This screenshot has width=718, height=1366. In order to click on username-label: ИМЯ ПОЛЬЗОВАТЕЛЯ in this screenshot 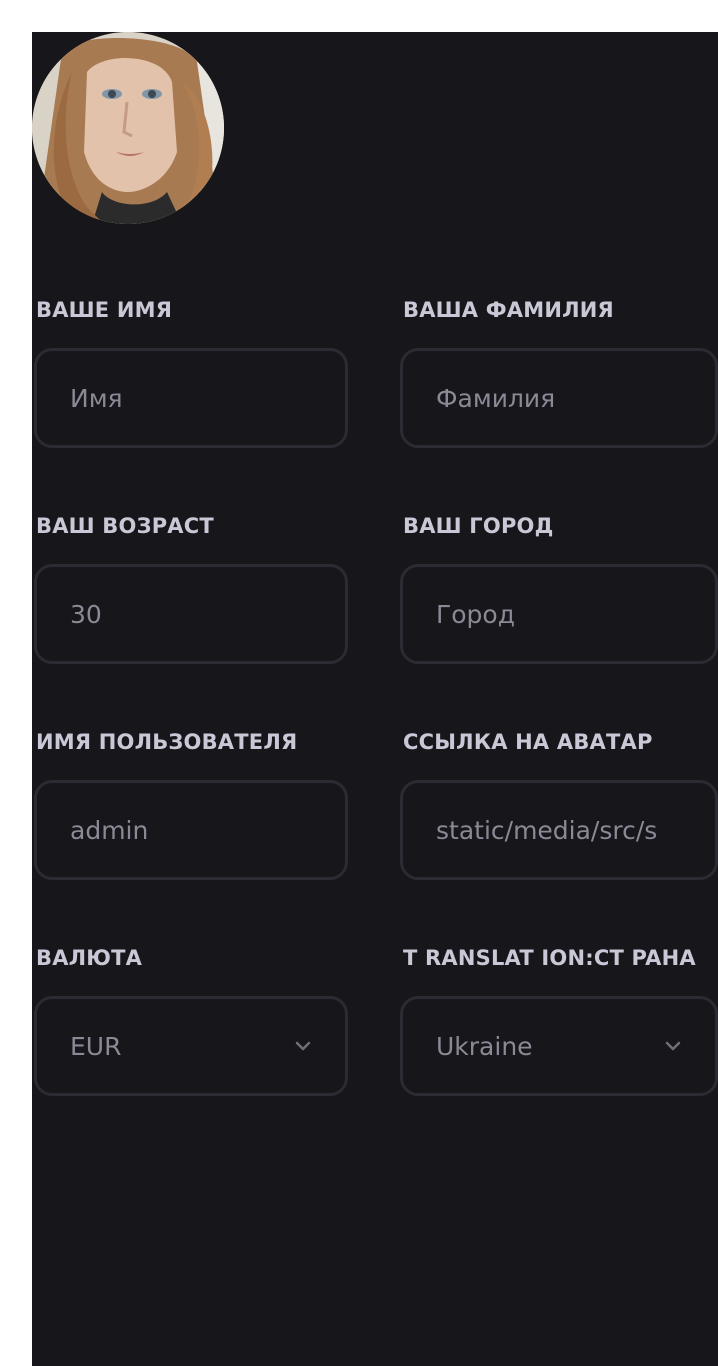, I will do `click(167, 742)`.